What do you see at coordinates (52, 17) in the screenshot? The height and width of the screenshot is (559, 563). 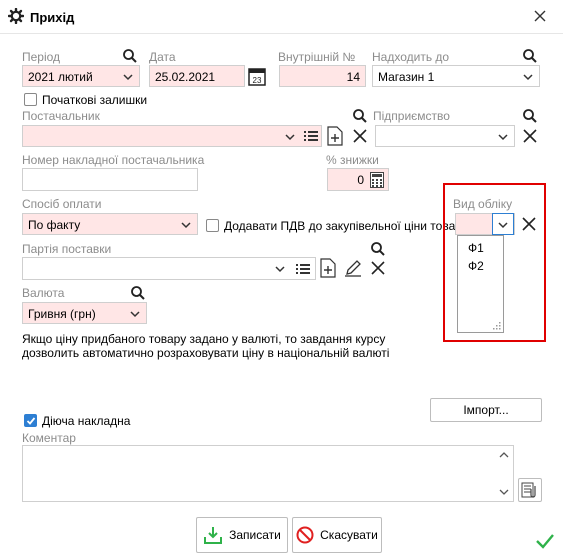 I see `window-title: Прихід` at bounding box center [52, 17].